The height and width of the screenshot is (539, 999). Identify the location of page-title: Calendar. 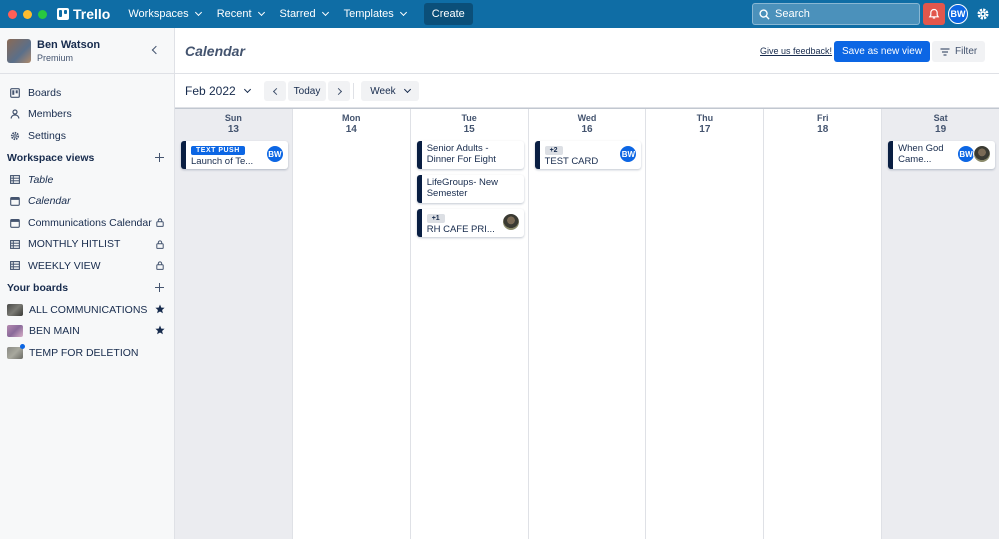
(215, 51).